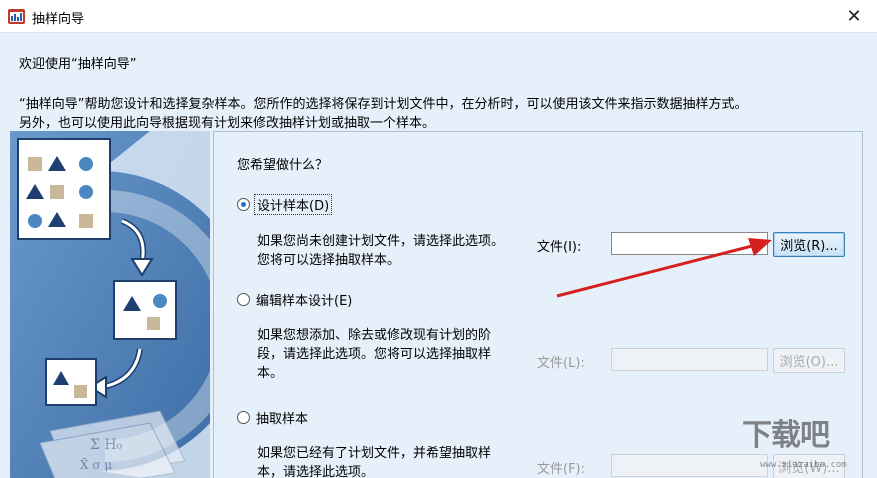  I want to click on sample-card-icon, so click(64, 189).